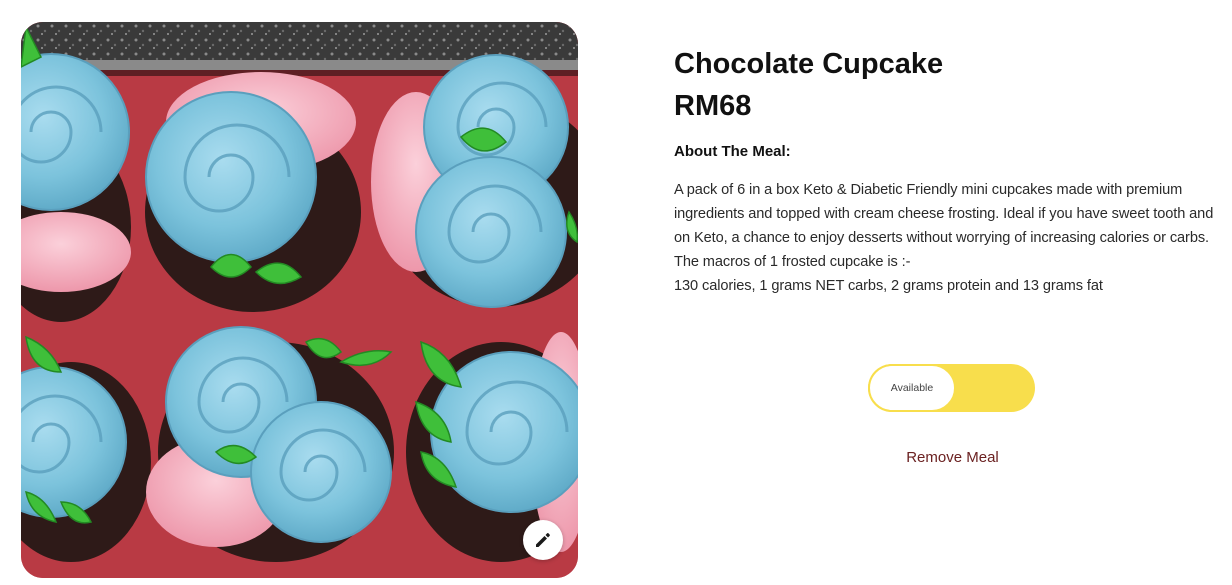  I want to click on availability-label: Available, so click(912, 388).